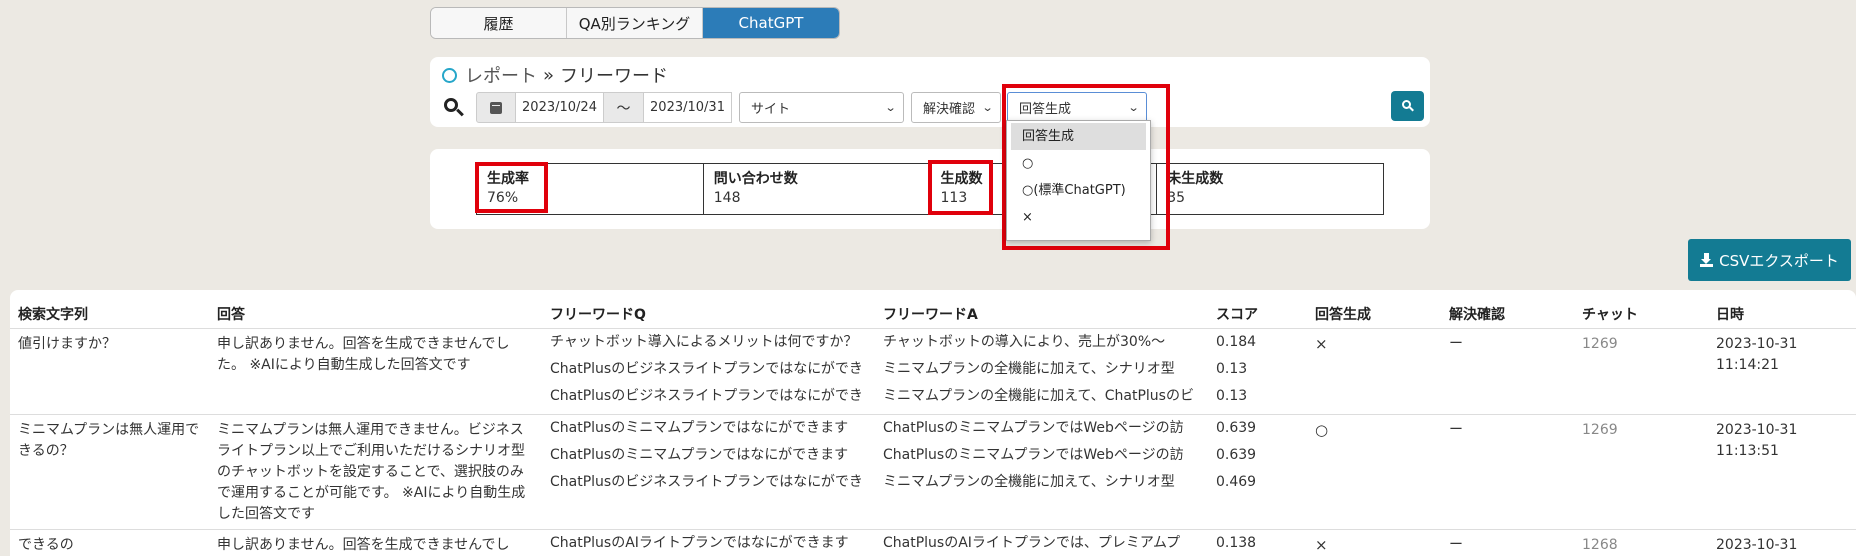 This screenshot has height=556, width=1856. I want to click on date-to-input: 2023/10/31, so click(688, 107).